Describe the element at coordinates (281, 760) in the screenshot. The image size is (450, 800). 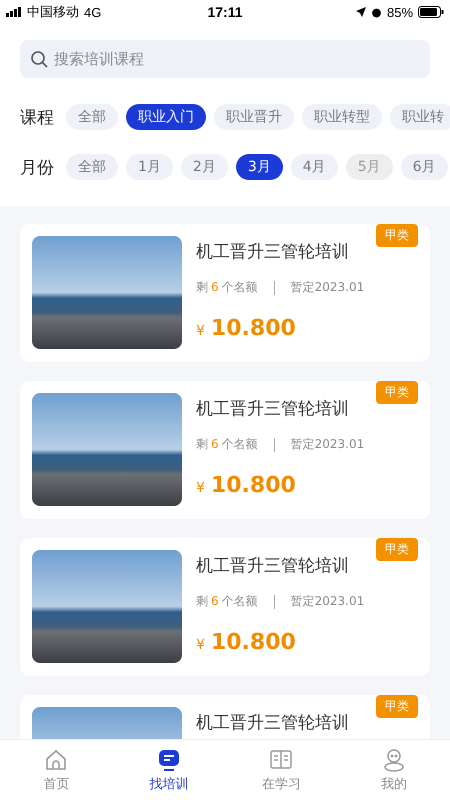
I see `book-icon` at that location.